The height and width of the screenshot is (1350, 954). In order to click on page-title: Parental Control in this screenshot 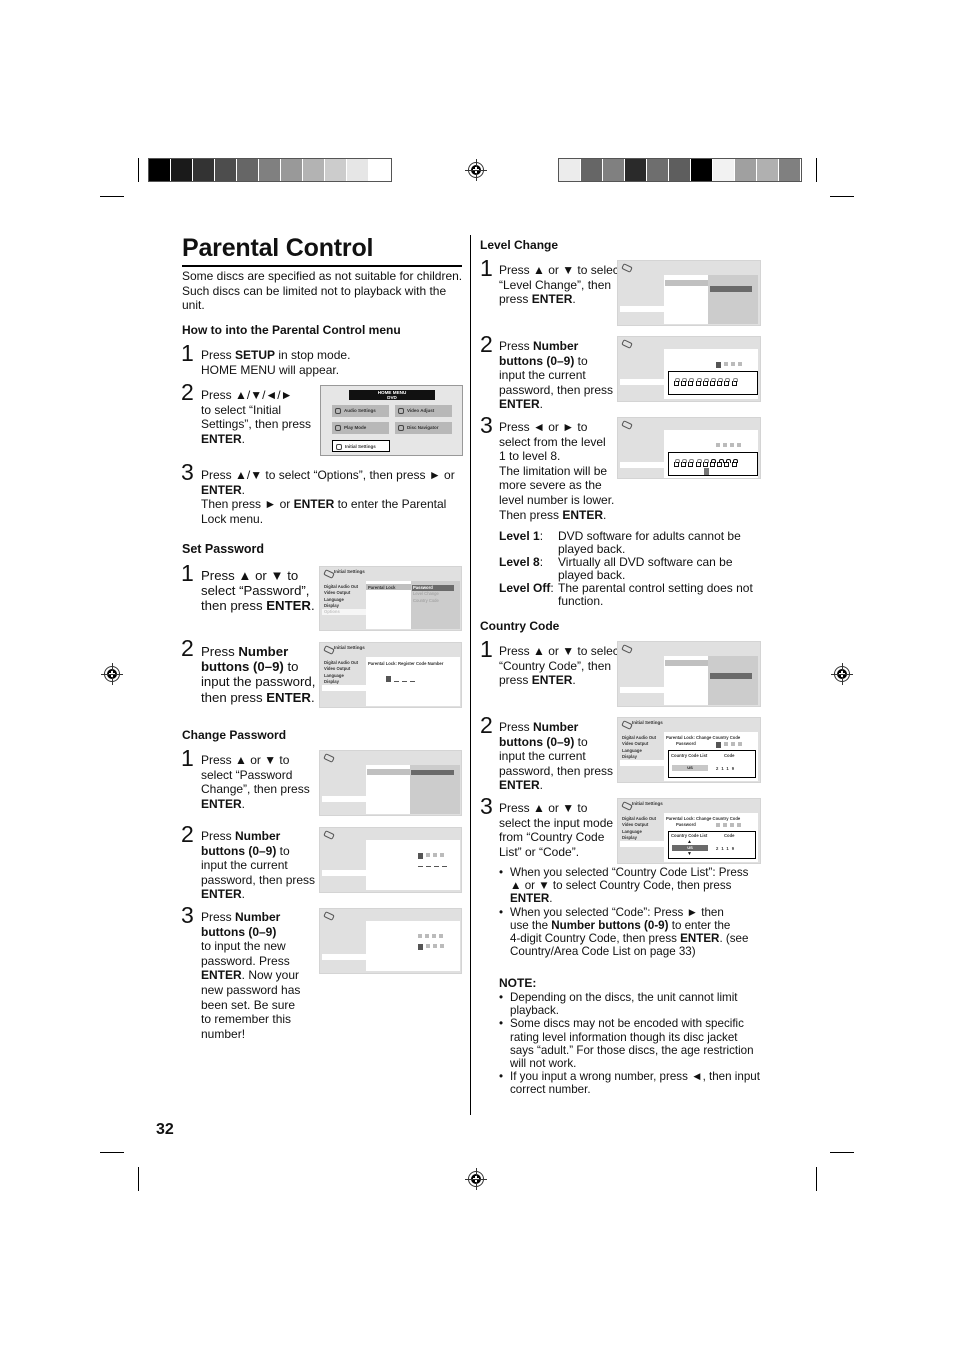, I will do `click(278, 248)`.